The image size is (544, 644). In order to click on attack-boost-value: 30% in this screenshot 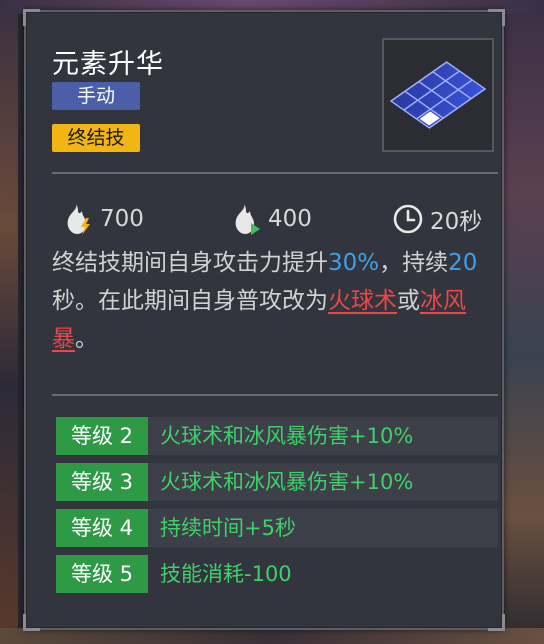, I will do `click(354, 263)`.